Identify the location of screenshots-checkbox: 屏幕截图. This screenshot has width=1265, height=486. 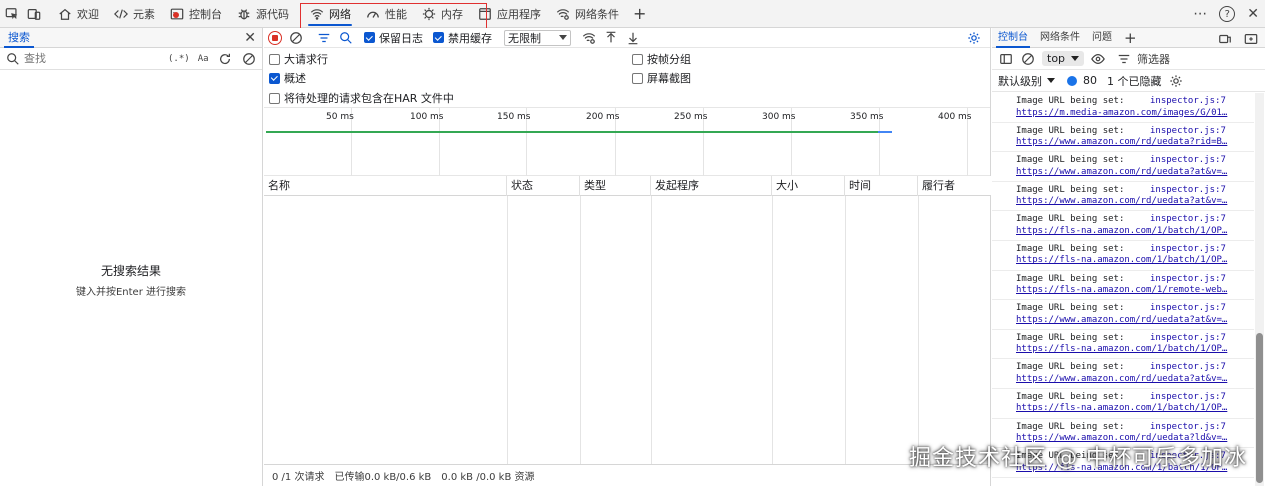
(661, 78).